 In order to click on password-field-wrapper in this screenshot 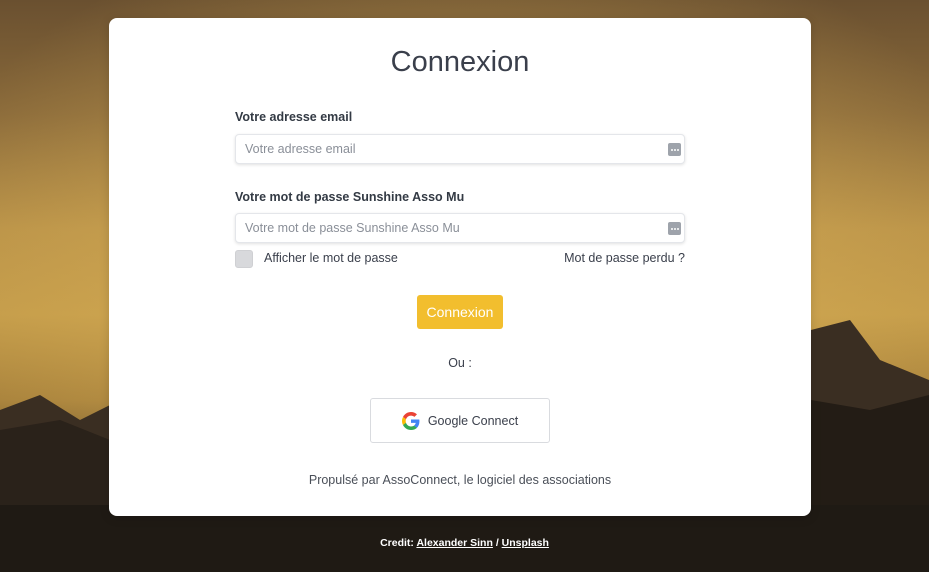, I will do `click(460, 228)`.